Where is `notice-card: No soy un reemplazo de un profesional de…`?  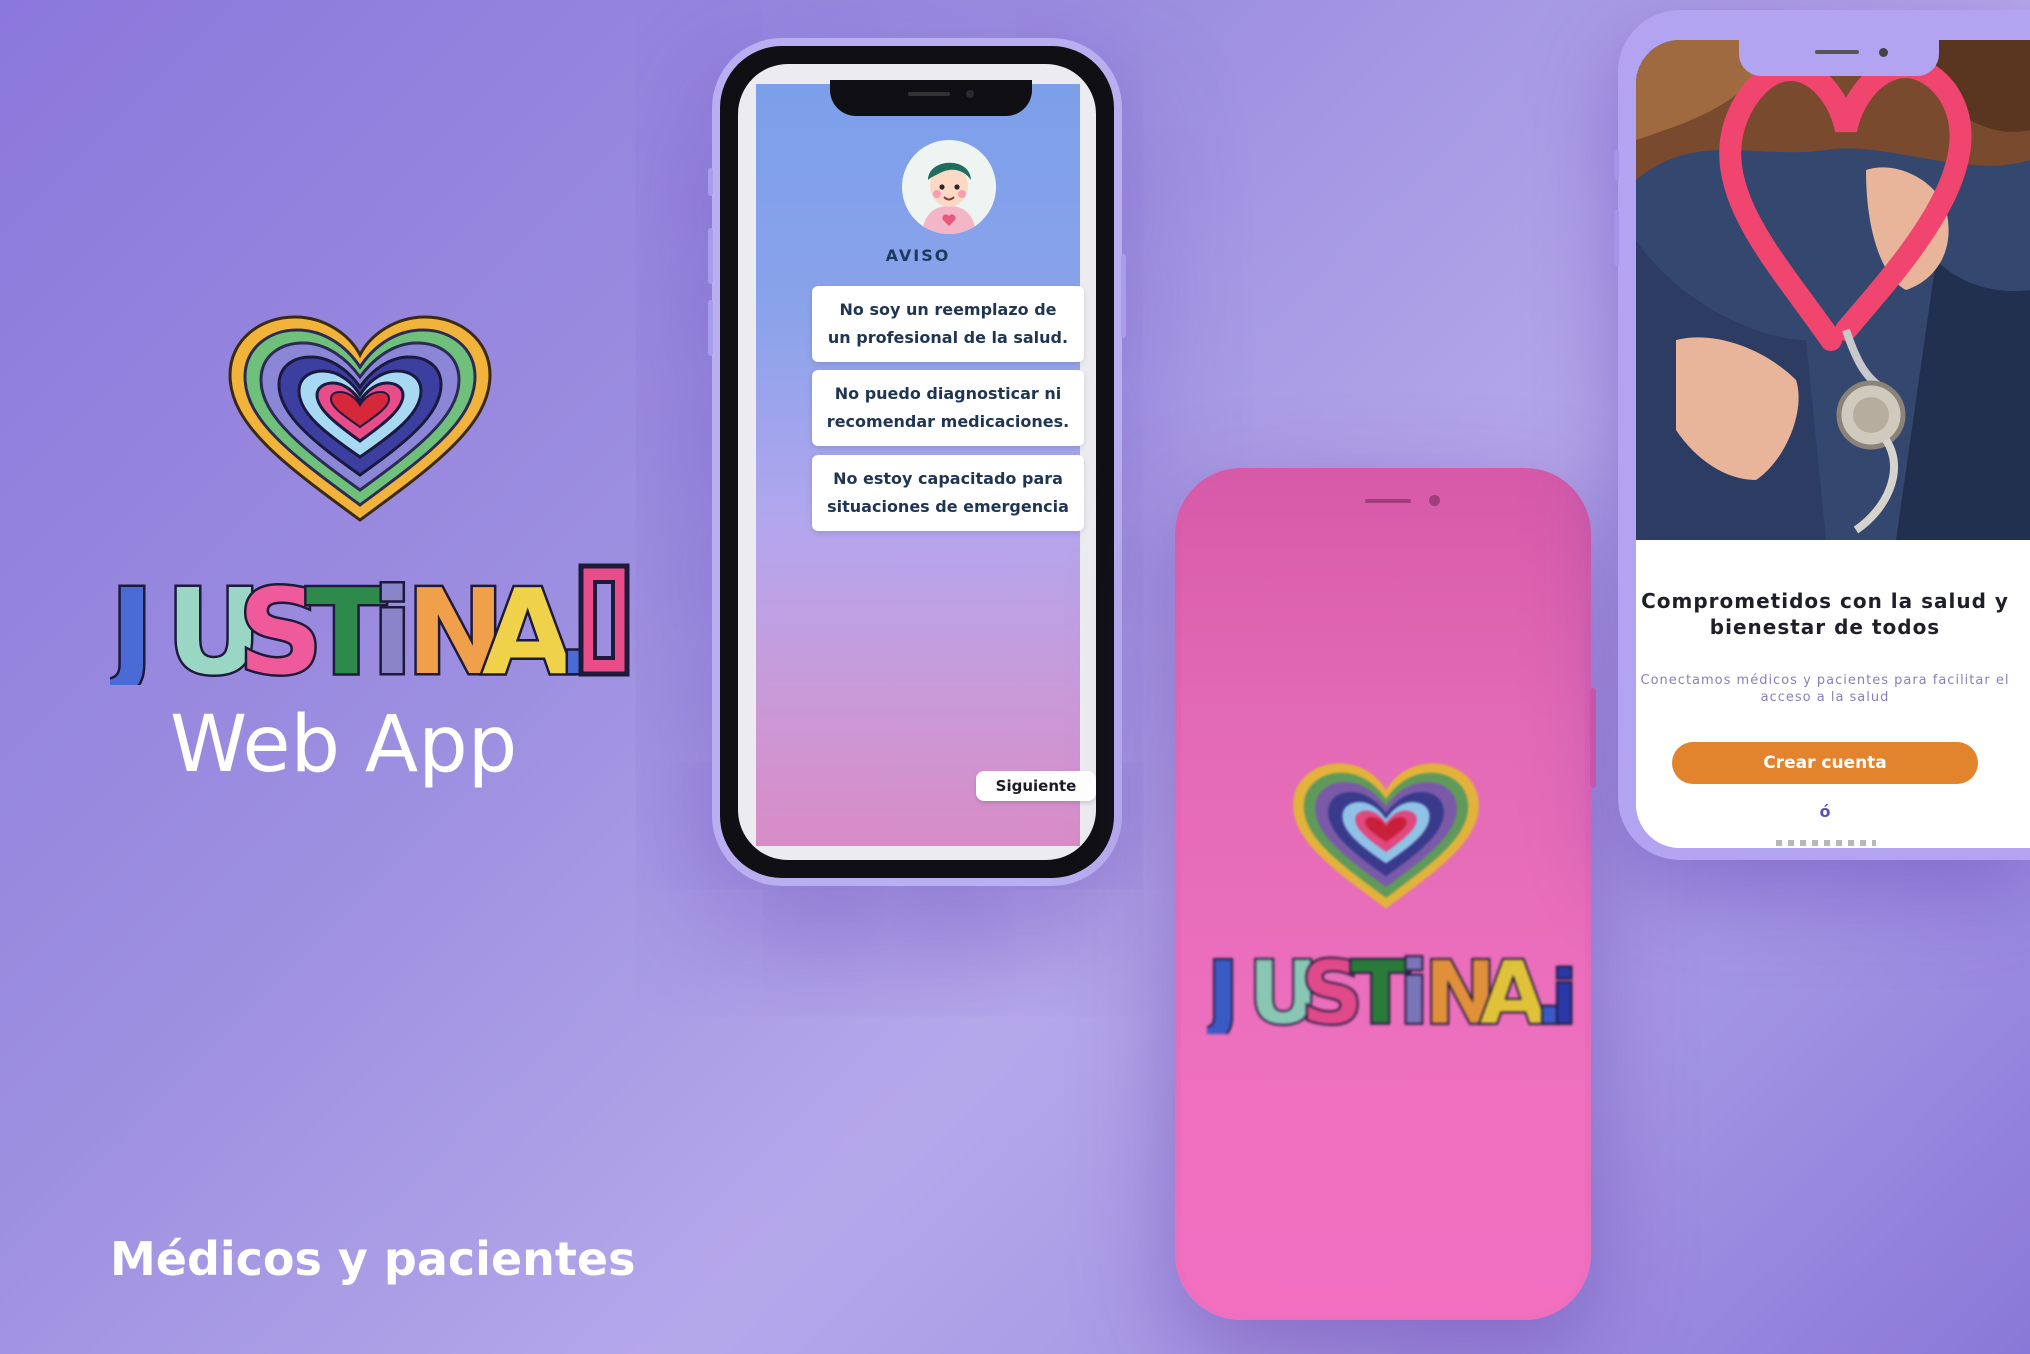 notice-card: No soy un reemplazo de un profesional de… is located at coordinates (948, 324).